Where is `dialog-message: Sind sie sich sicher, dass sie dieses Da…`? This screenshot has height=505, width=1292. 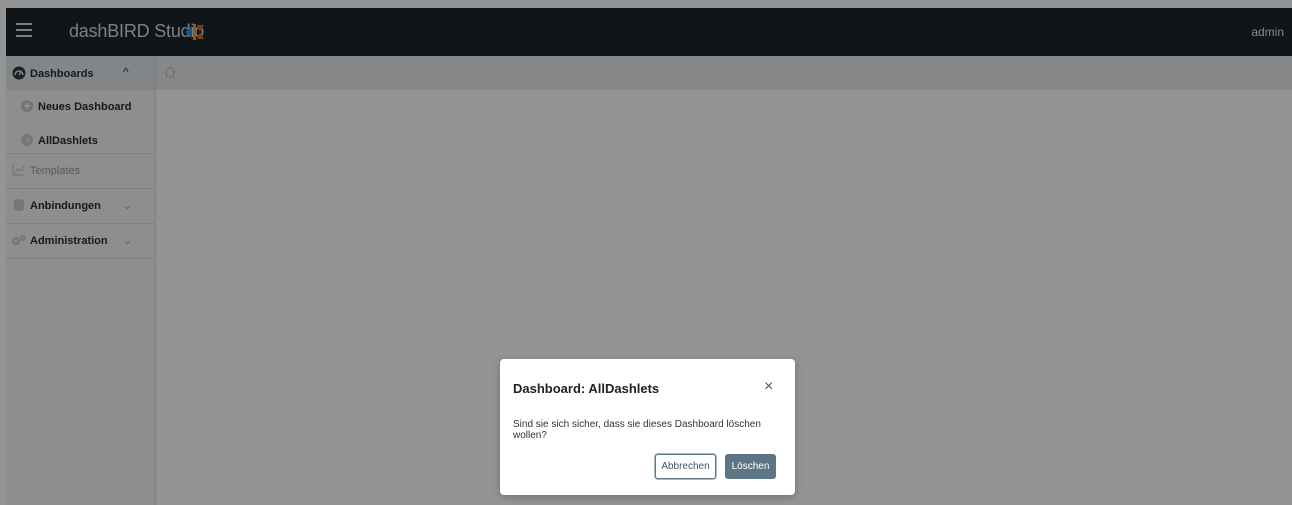
dialog-message: Sind sie sich sicher, dass sie dieses Da… is located at coordinates (637, 430).